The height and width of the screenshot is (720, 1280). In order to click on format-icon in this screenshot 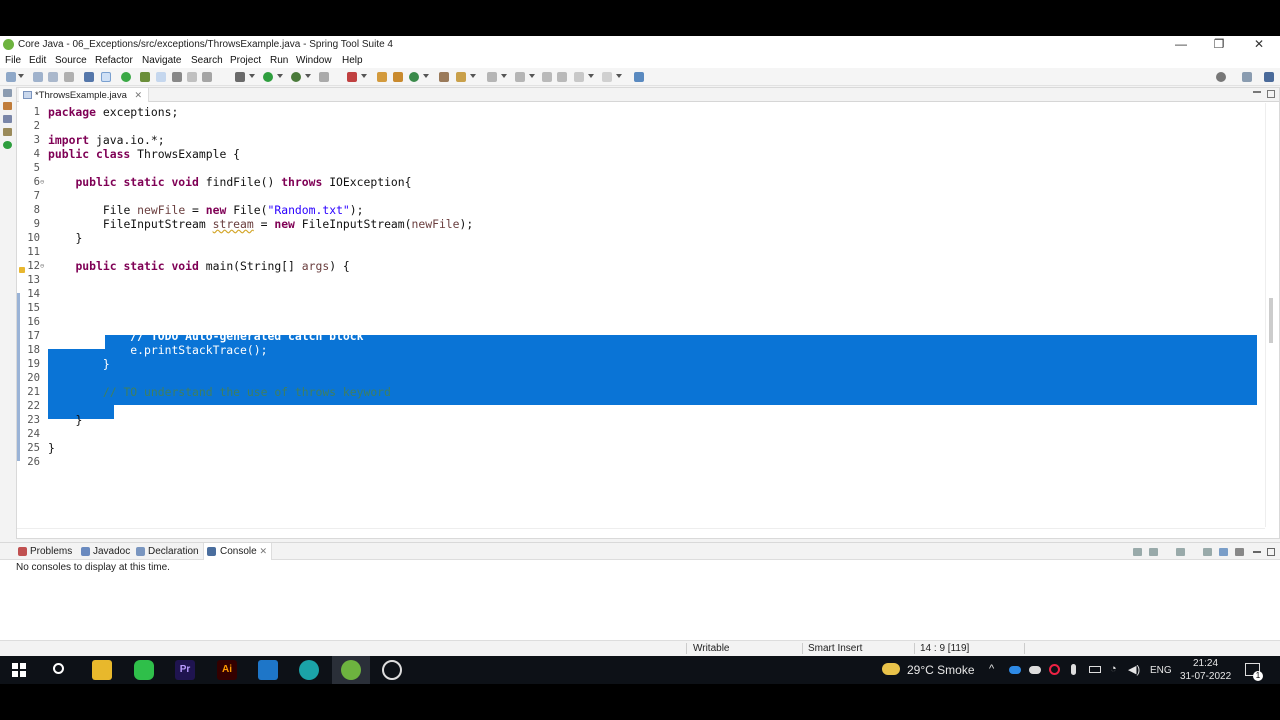, I will do `click(207, 77)`.